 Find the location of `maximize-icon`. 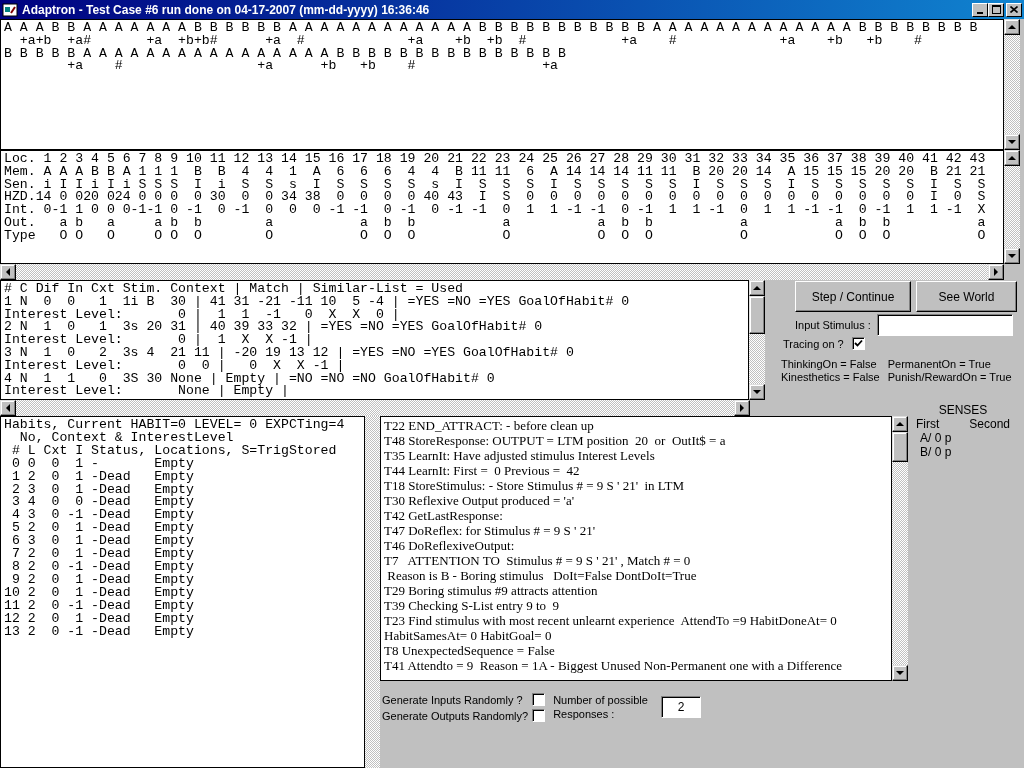

maximize-icon is located at coordinates (996, 9).